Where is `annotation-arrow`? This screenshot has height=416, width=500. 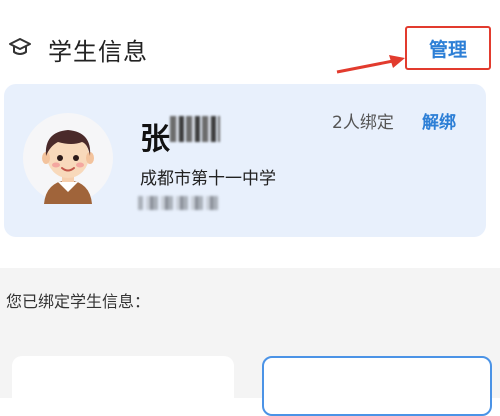
annotation-arrow is located at coordinates (370, 64).